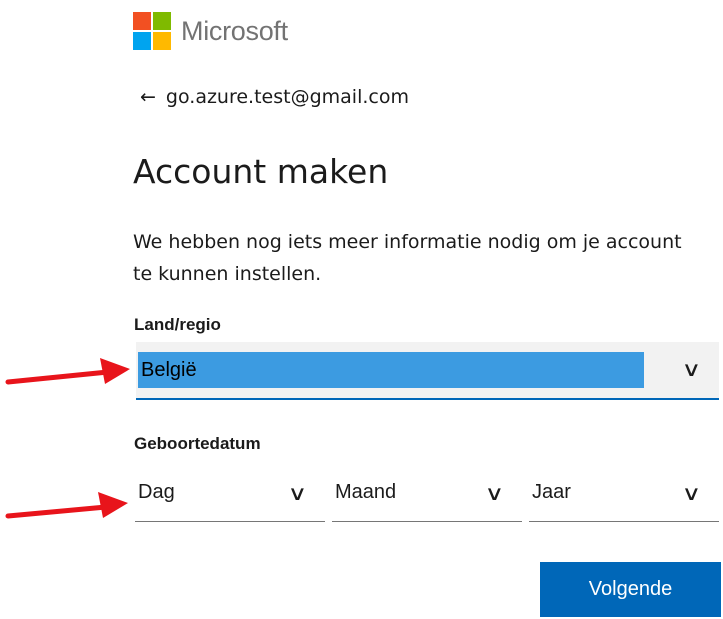  I want to click on page-title: Account maken, so click(261, 171).